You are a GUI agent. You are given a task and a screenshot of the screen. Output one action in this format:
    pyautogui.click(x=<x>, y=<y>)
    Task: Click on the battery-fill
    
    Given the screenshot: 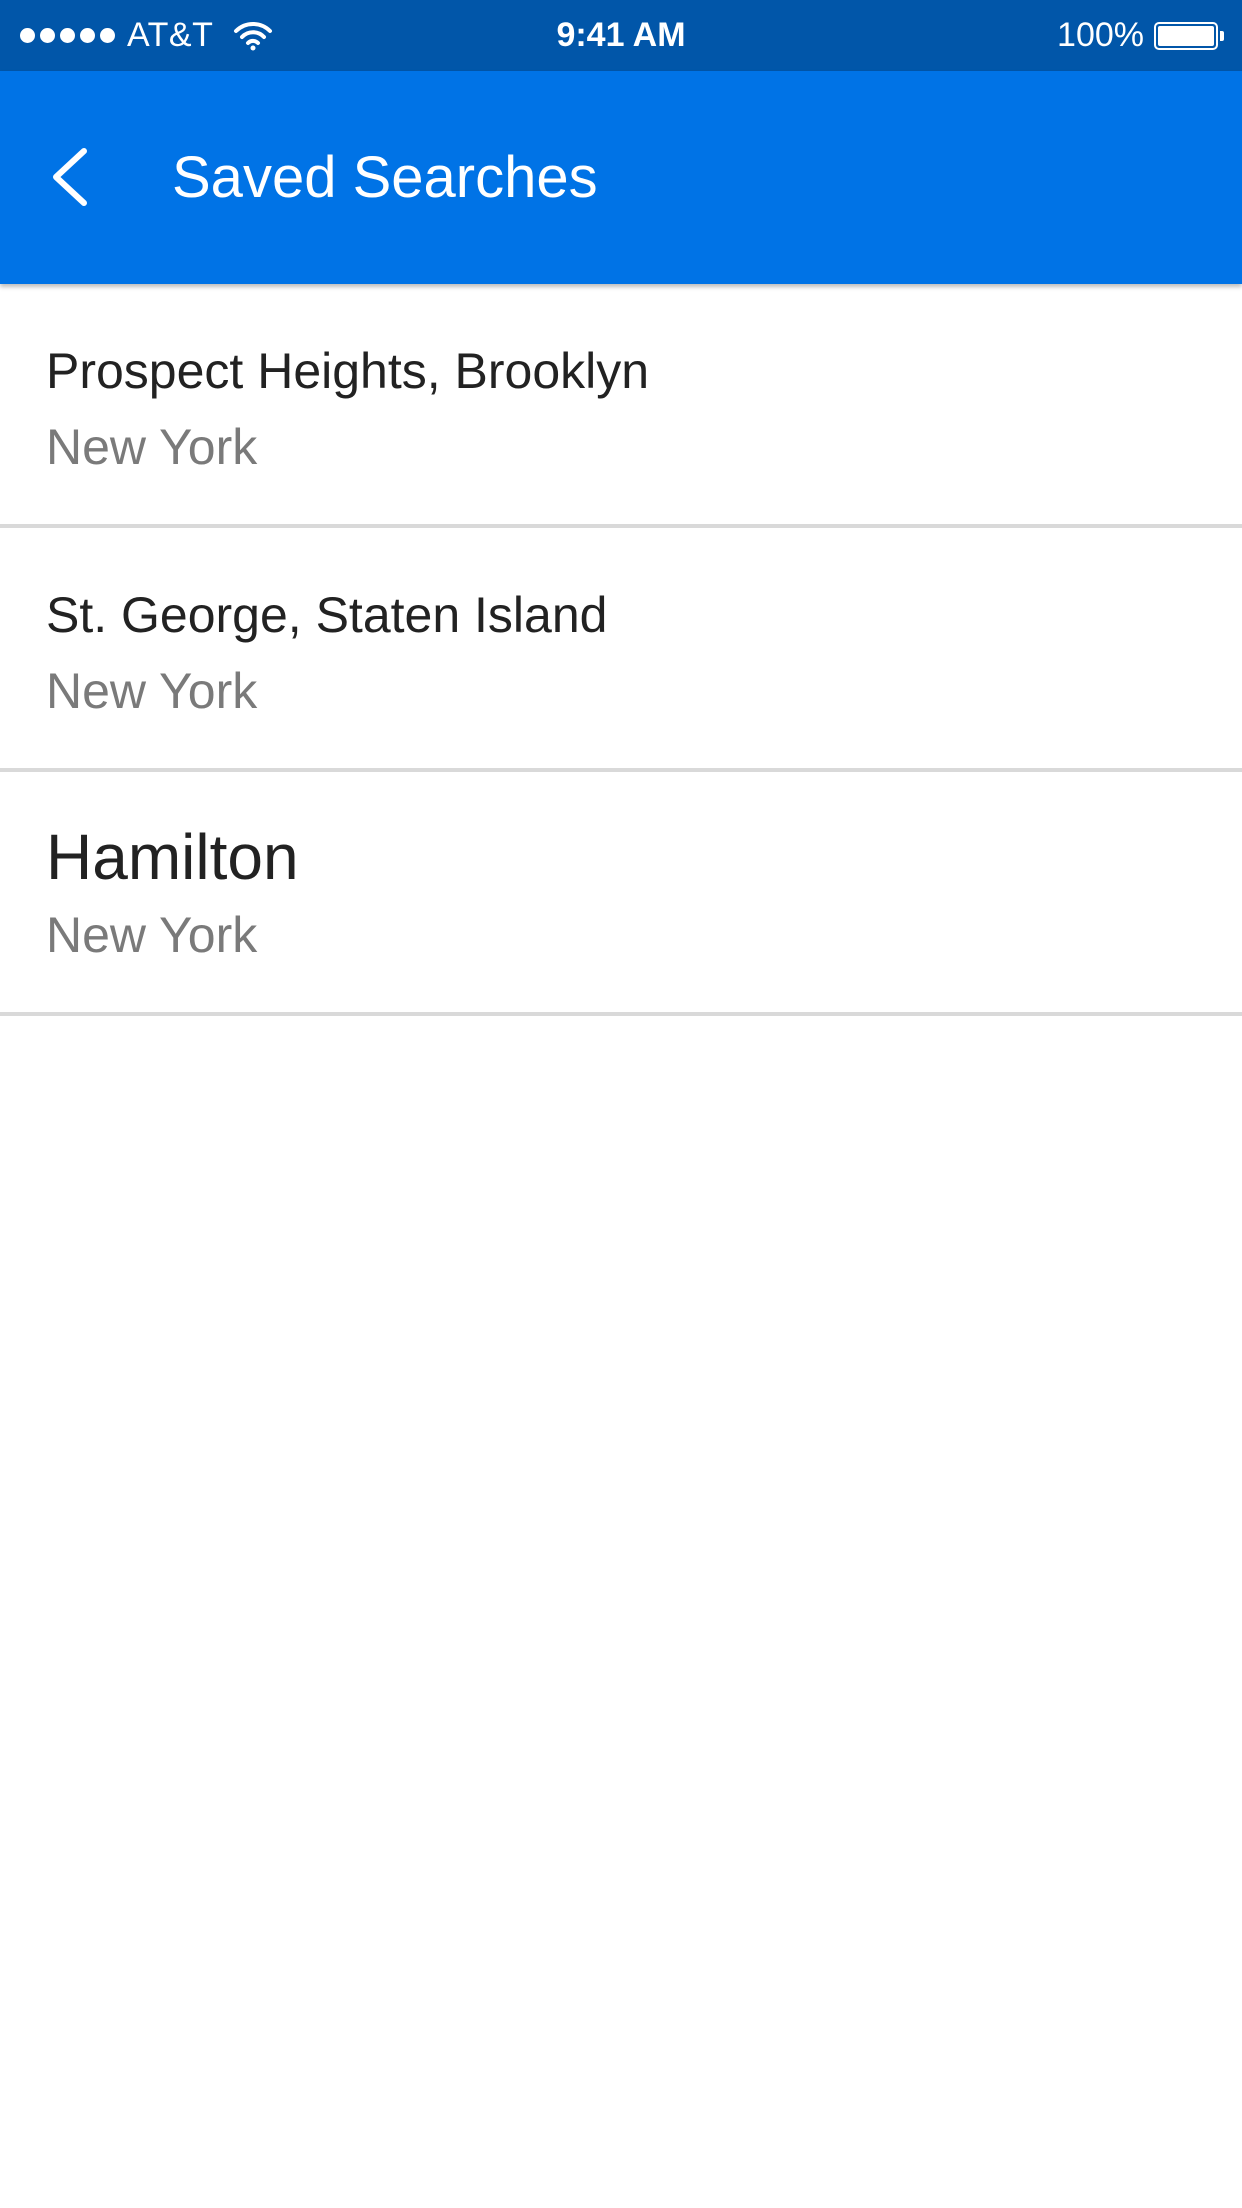 What is the action you would take?
    pyautogui.click(x=1186, y=35)
    